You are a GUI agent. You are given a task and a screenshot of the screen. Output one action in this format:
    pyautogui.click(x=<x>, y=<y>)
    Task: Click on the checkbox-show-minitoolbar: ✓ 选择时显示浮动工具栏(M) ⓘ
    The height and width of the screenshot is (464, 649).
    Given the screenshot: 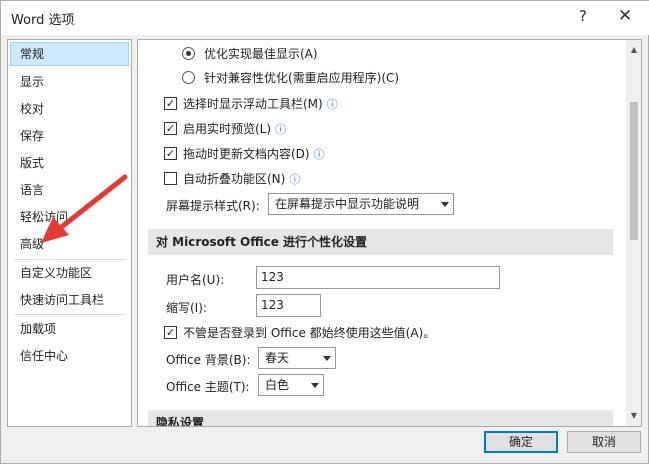 What is the action you would take?
    pyautogui.click(x=251, y=103)
    